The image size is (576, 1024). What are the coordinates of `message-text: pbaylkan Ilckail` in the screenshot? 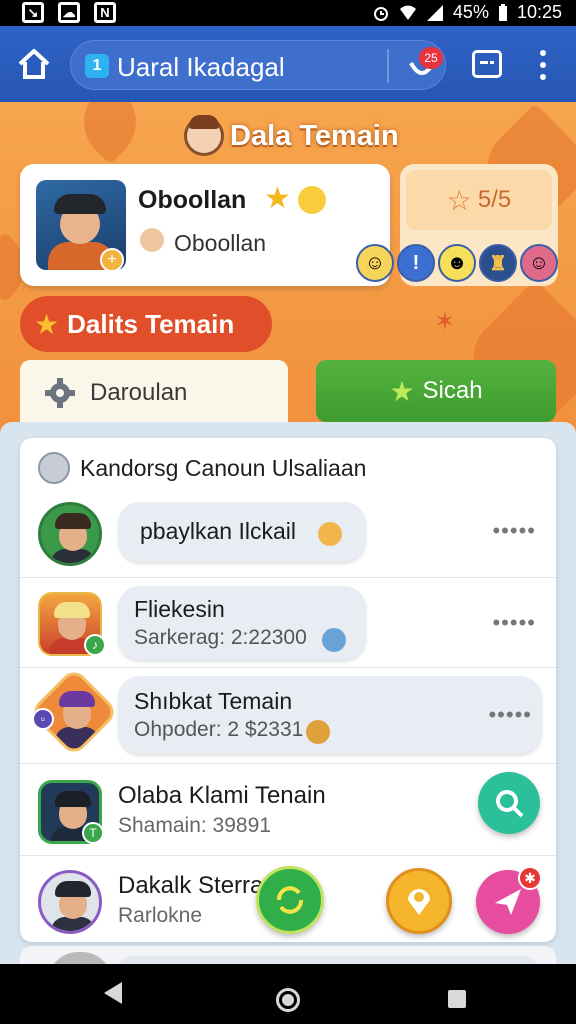 It's located at (218, 531).